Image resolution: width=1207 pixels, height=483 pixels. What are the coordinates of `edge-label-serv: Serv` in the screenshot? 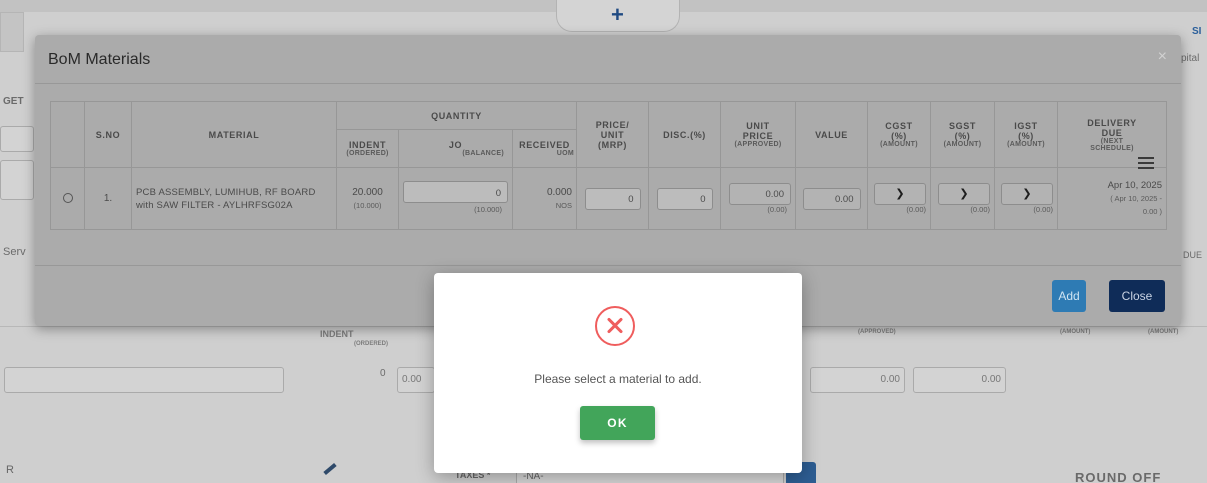 It's located at (14, 252).